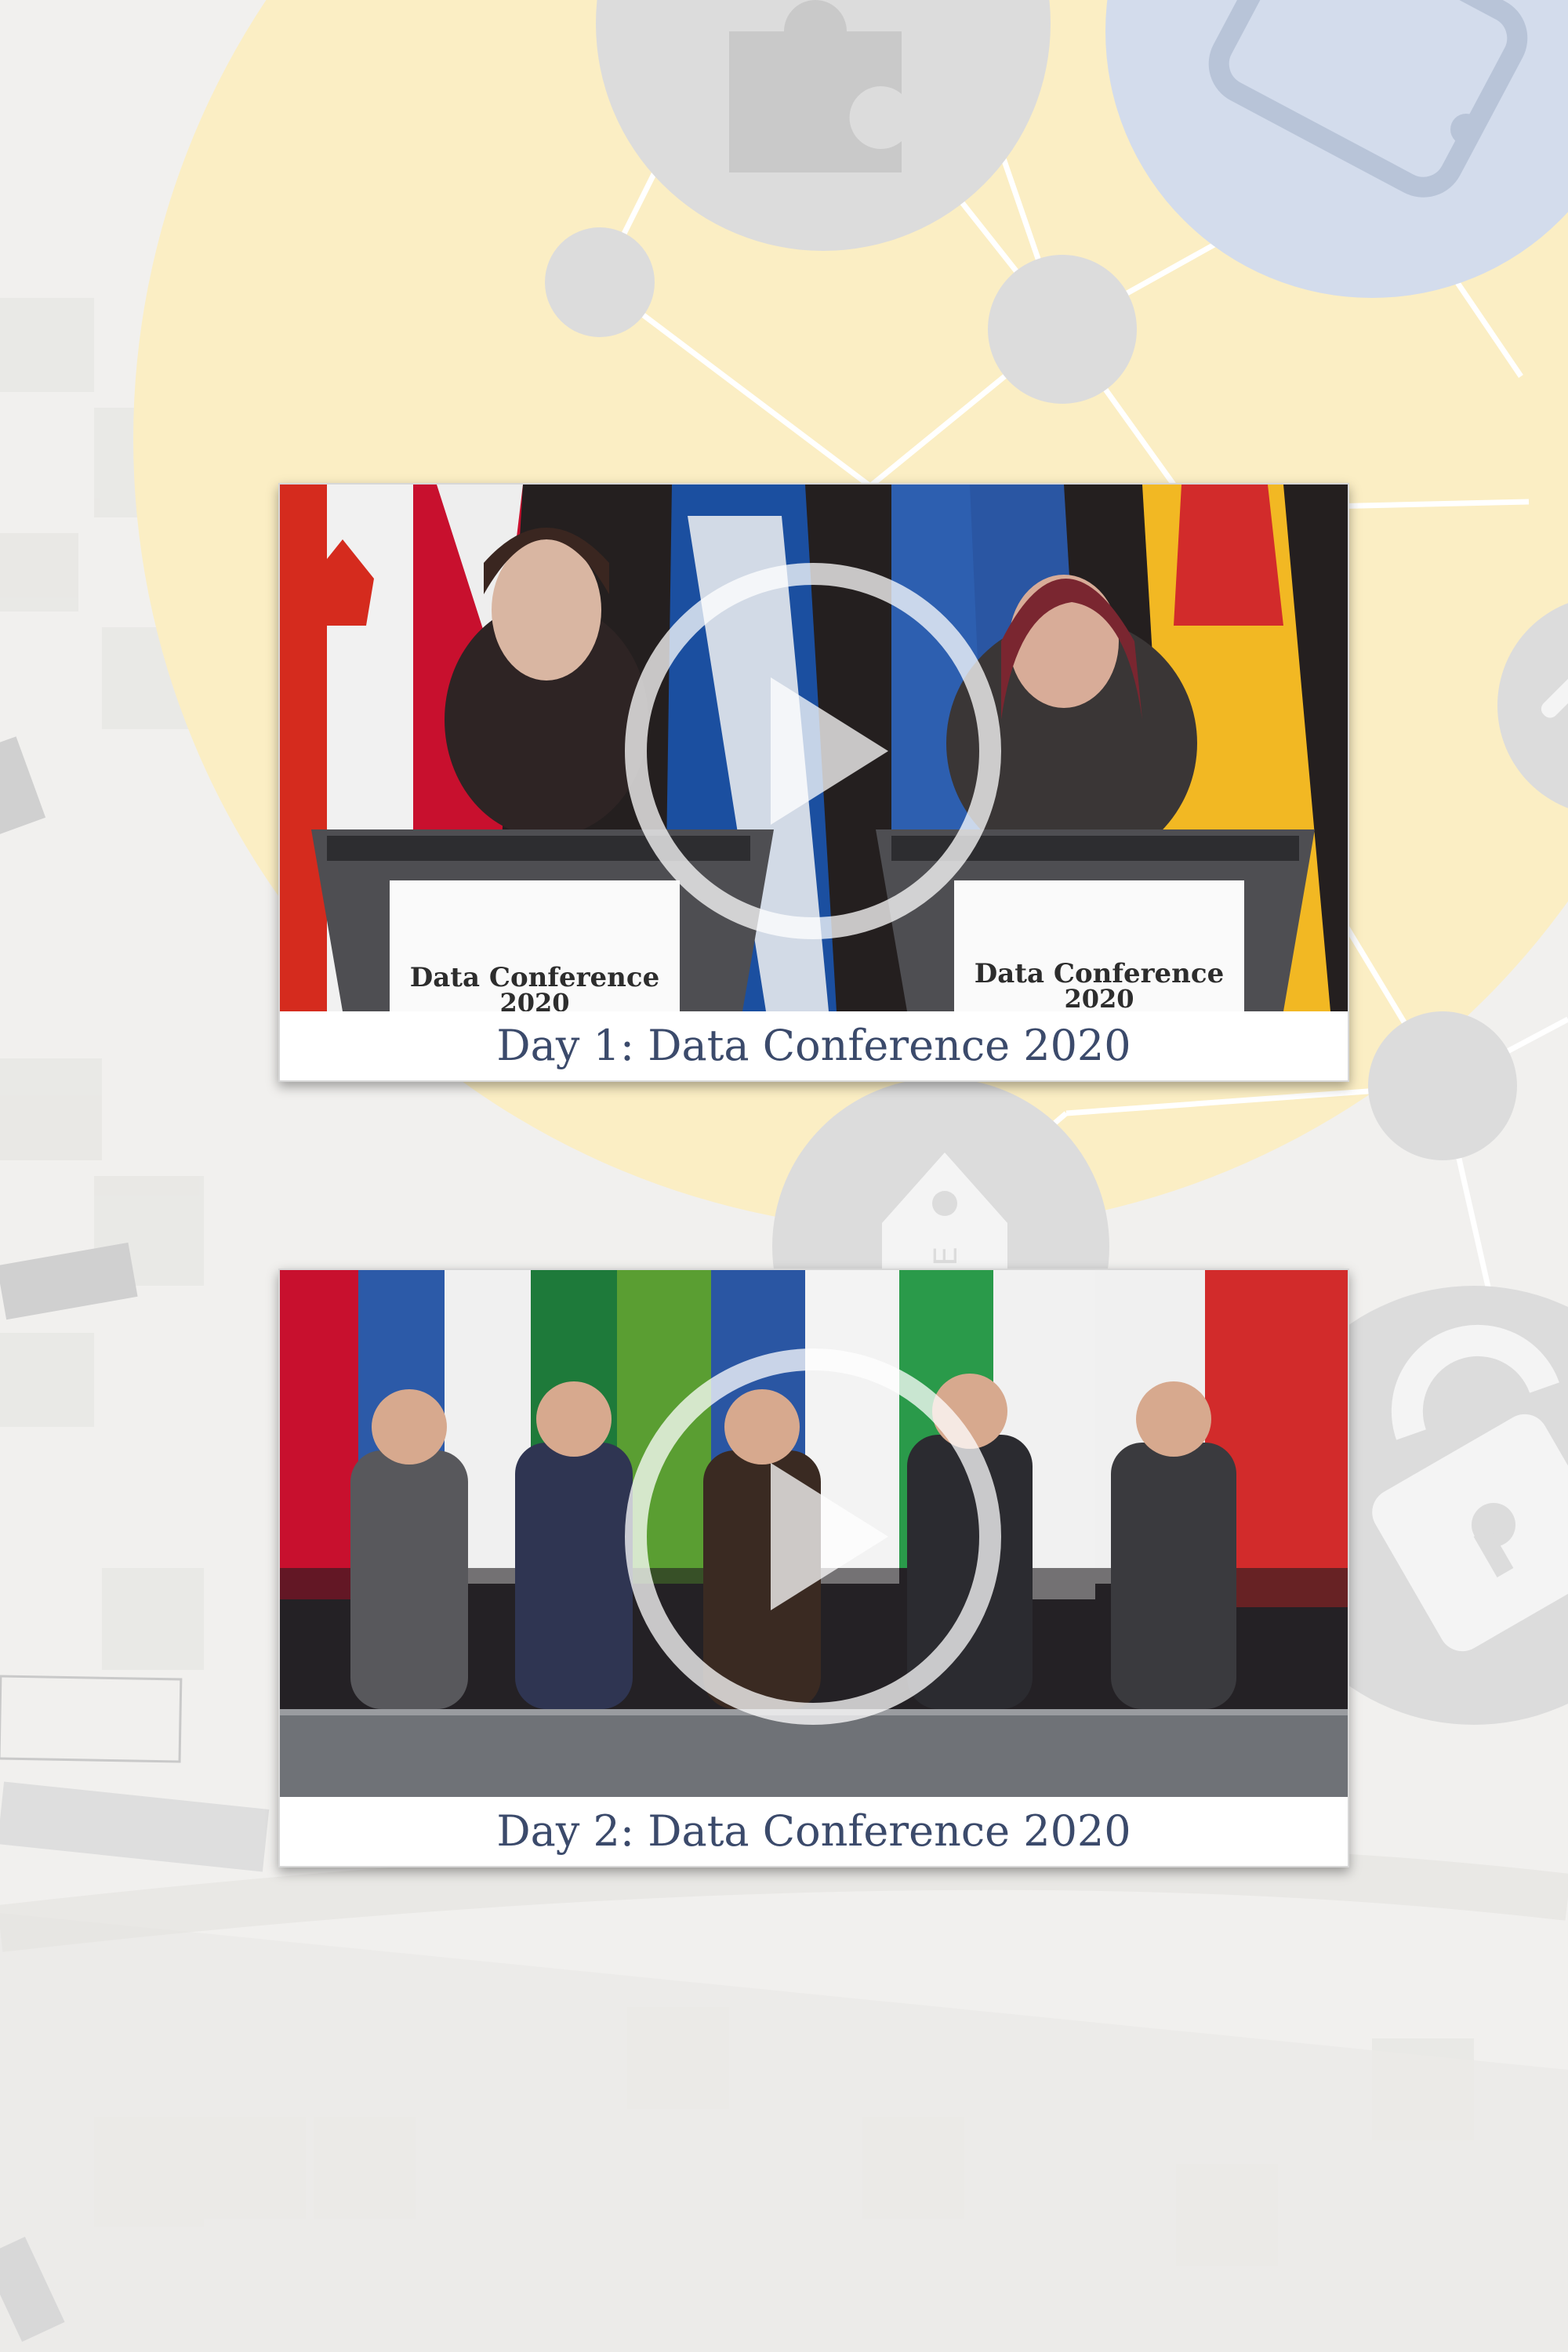  I want to click on svg-text: E, so click(946, 1256).